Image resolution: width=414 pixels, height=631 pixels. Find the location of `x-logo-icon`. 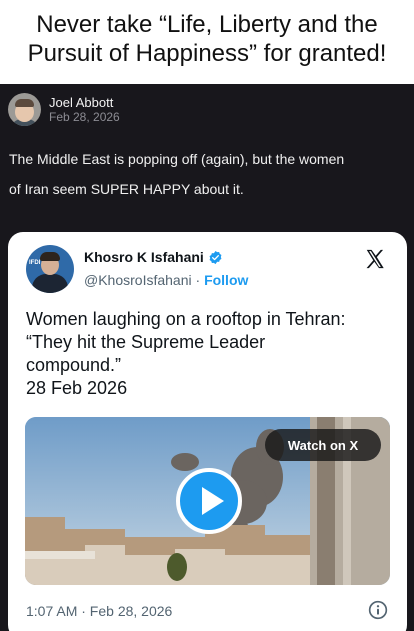

x-logo-icon is located at coordinates (375, 259).